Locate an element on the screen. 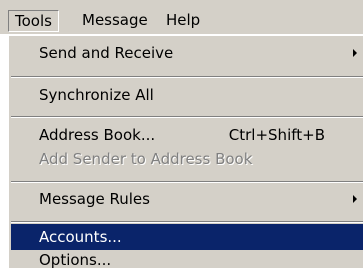  shortcut-label: Ctrl+Shift+B is located at coordinates (276, 135).